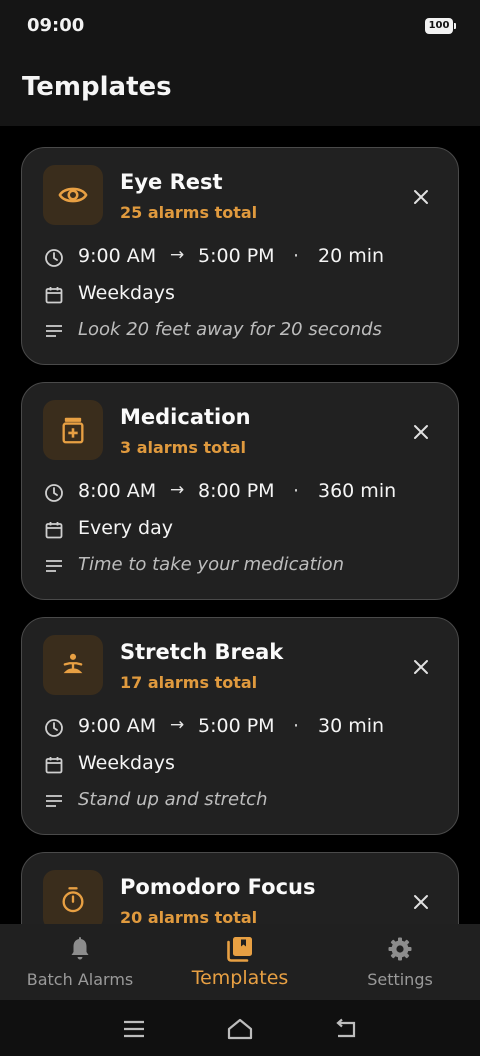 This screenshot has height=1056, width=480. I want to click on time-range-row: 9:00 AM → 5:00 PM · 30 min, so click(240, 728).